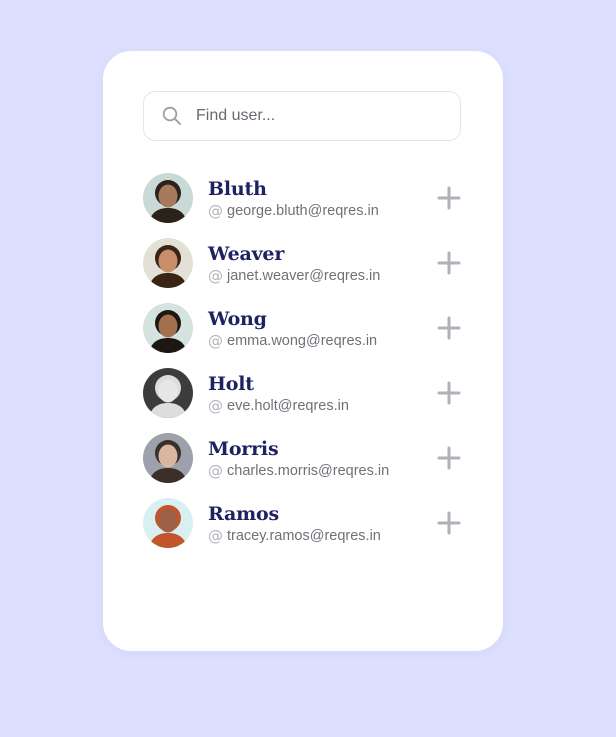  I want to click on user-email-row: @ tracey.ramos@reqres.in, so click(294, 536).